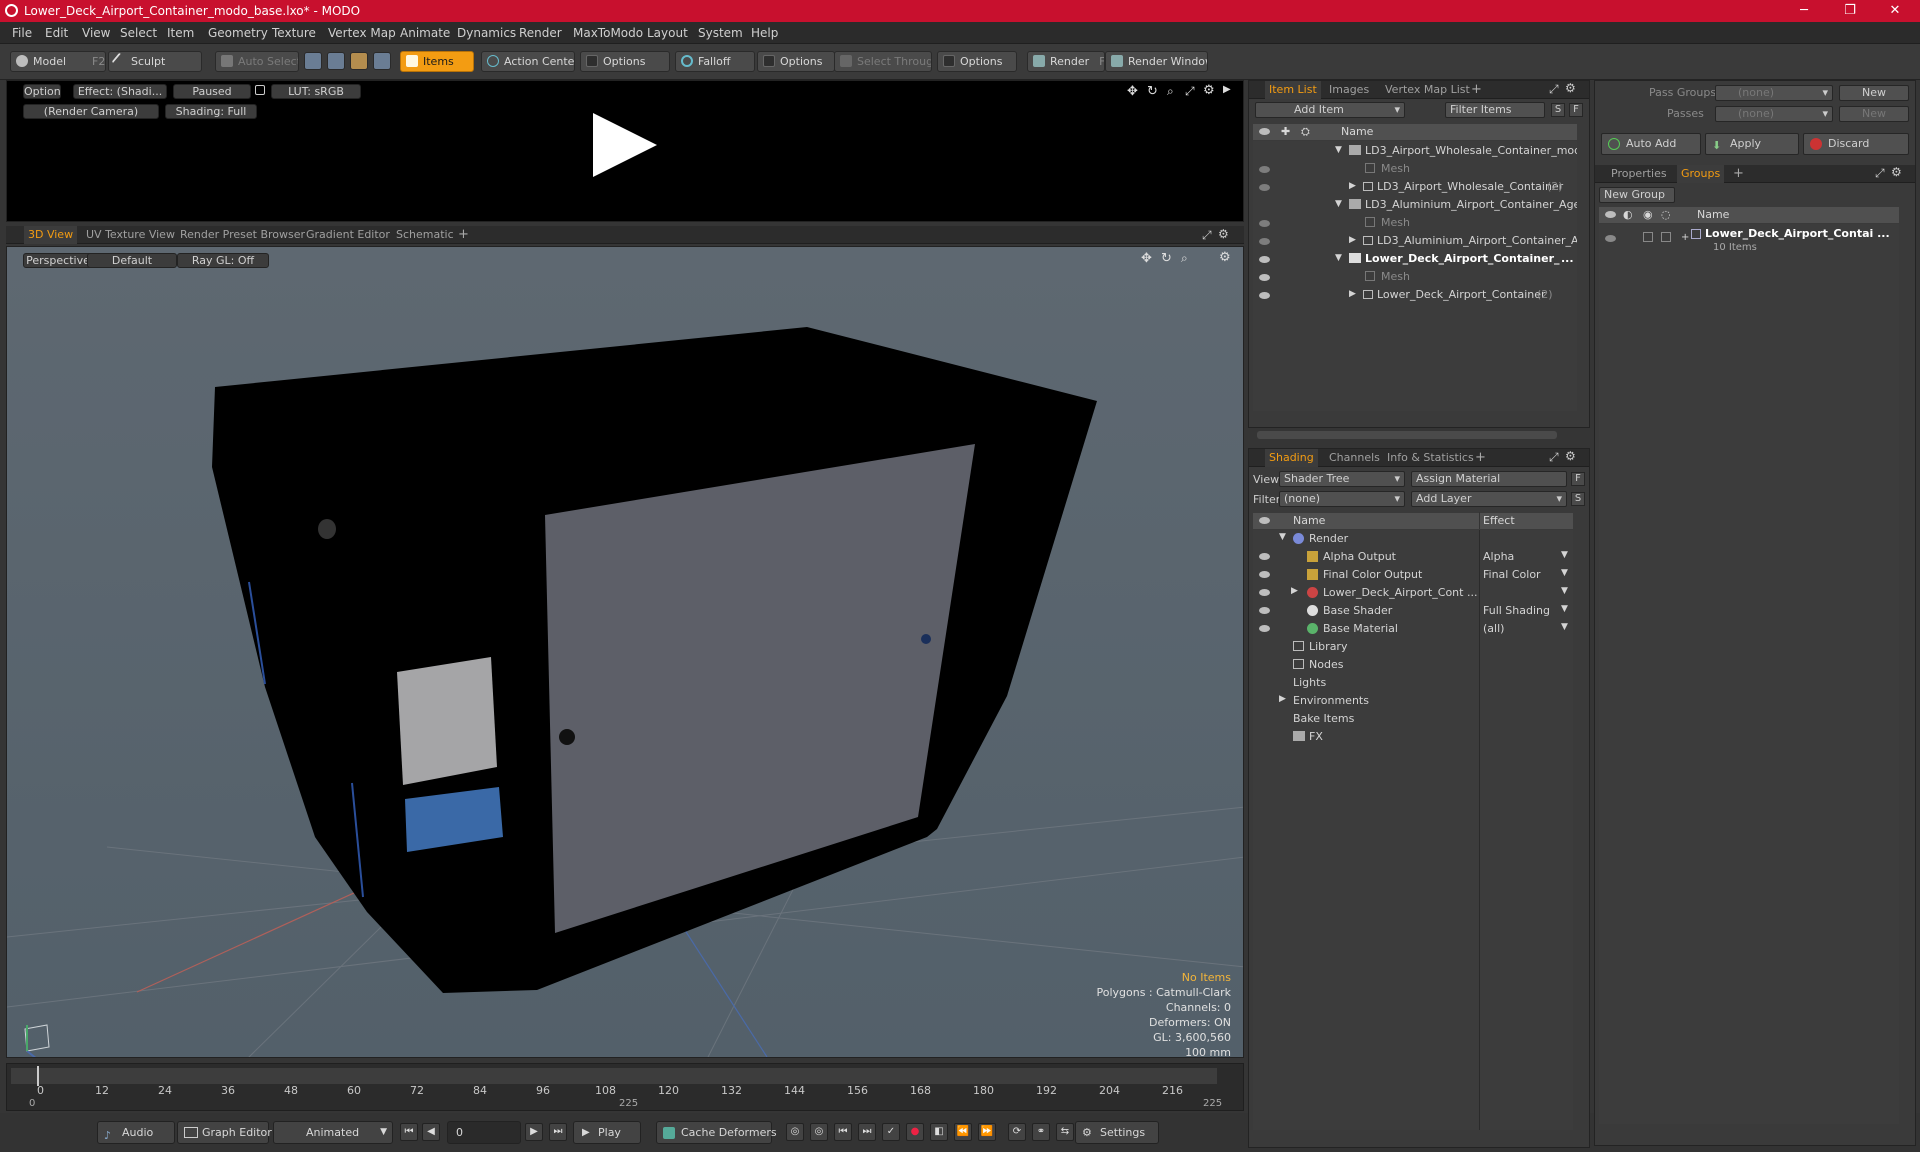  I want to click on select-through-options-button: Options, so click(977, 61).